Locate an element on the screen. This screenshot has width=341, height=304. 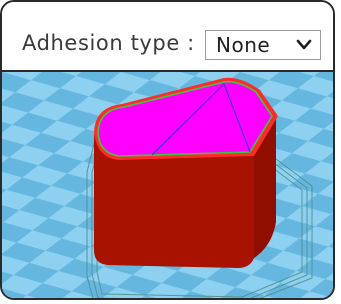
chevron-down-icon is located at coordinates (304, 44).